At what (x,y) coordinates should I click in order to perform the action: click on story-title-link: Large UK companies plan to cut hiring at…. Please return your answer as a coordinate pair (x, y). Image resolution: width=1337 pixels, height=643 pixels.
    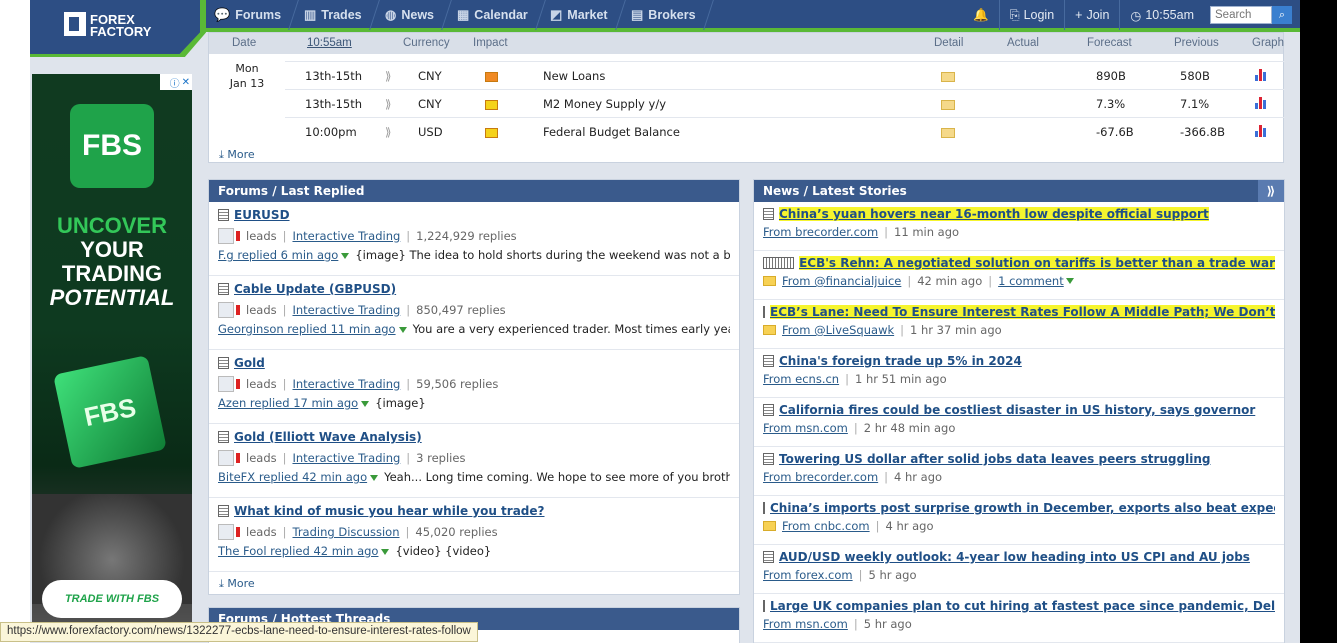
    Looking at the image, I should click on (1022, 606).